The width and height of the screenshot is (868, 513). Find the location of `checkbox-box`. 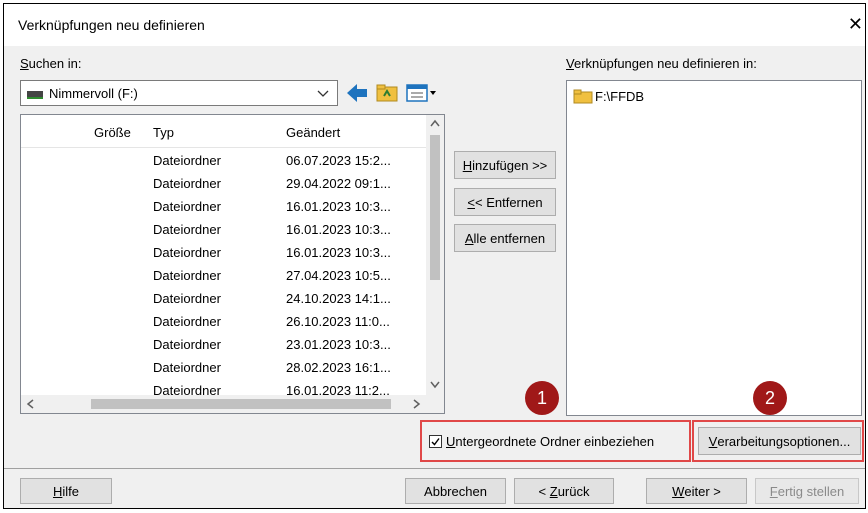

checkbox-box is located at coordinates (435, 441).